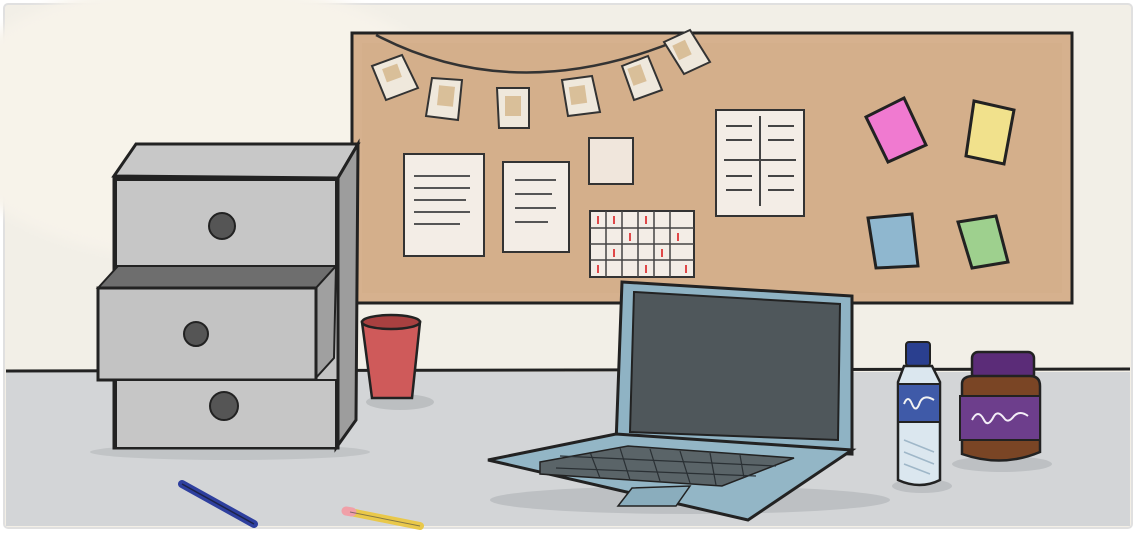 This screenshot has height=540, width=1140. What do you see at coordinates (642, 244) in the screenshot?
I see `pinned-calendar` at bounding box center [642, 244].